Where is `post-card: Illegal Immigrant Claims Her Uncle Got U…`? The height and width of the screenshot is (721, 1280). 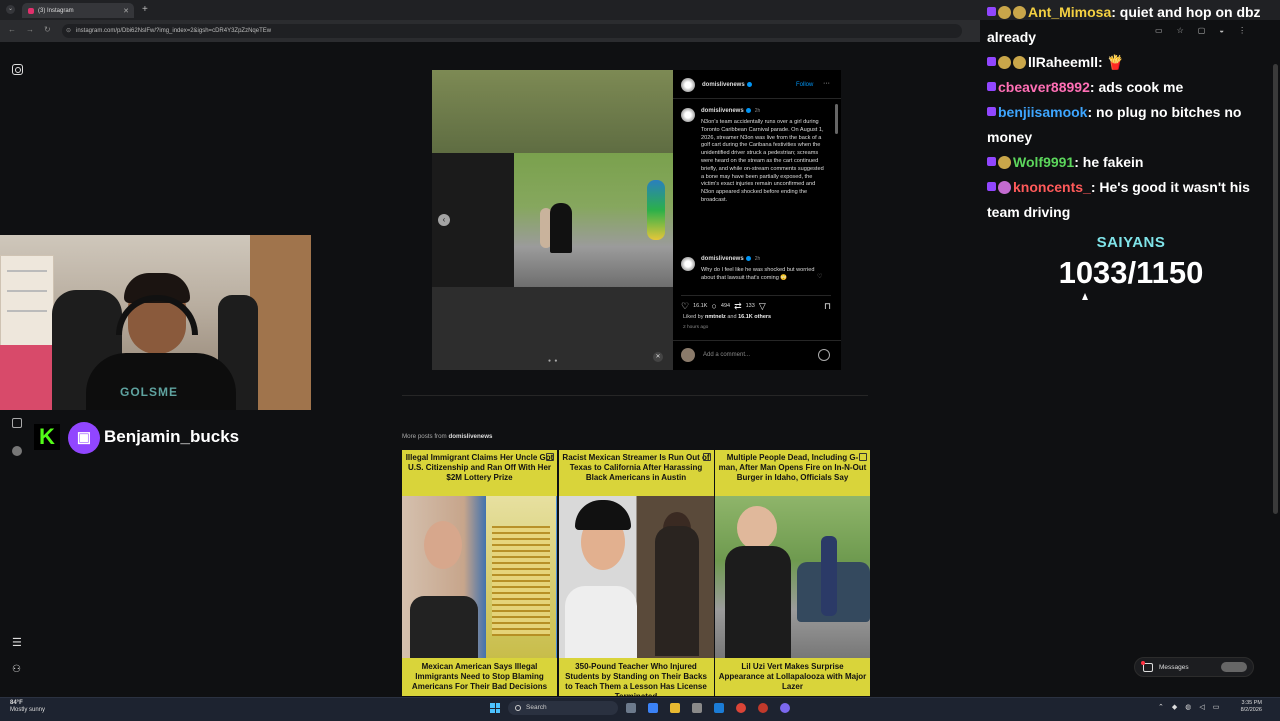
post-card: Illegal Immigrant Claims Her Uncle Got U… is located at coordinates (479, 554).